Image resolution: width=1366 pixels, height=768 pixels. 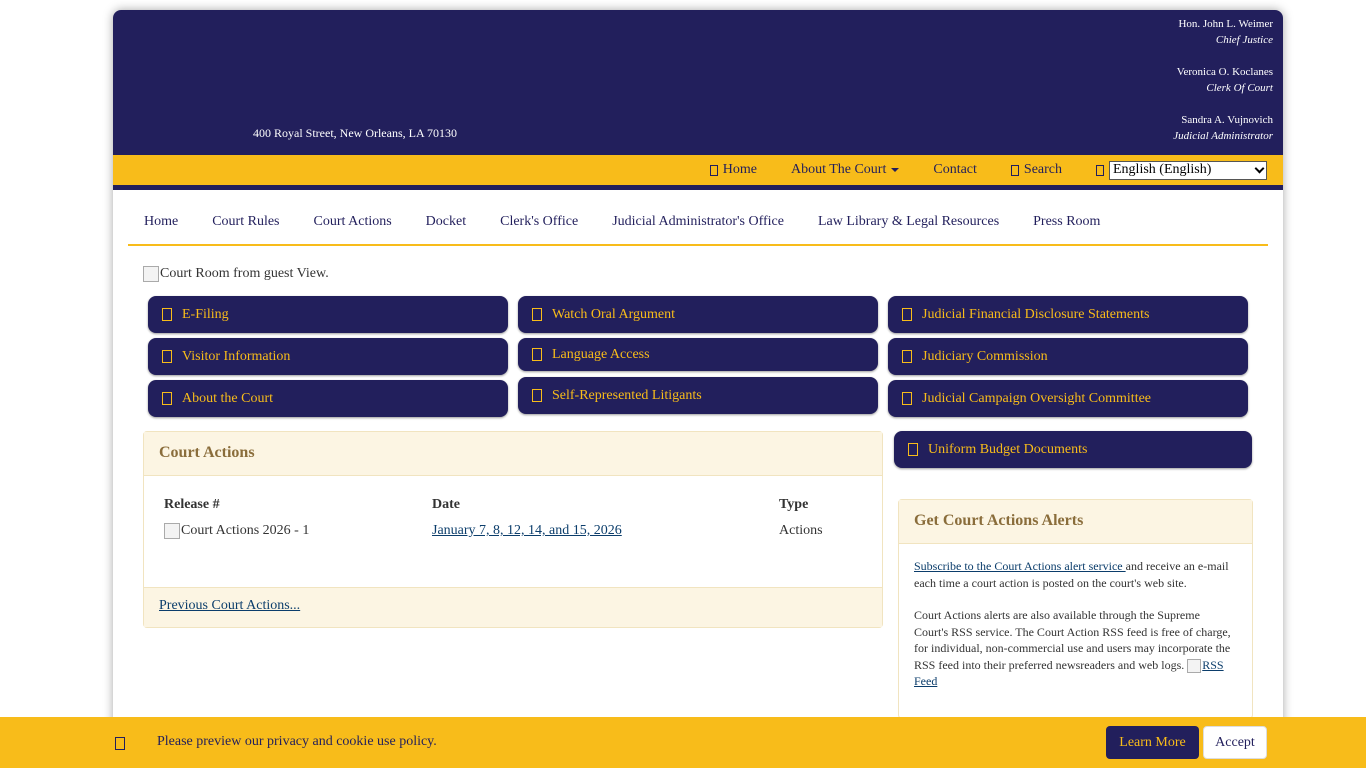 What do you see at coordinates (1068, 356) in the screenshot?
I see `judiciary-commission-button: Judiciary Commission` at bounding box center [1068, 356].